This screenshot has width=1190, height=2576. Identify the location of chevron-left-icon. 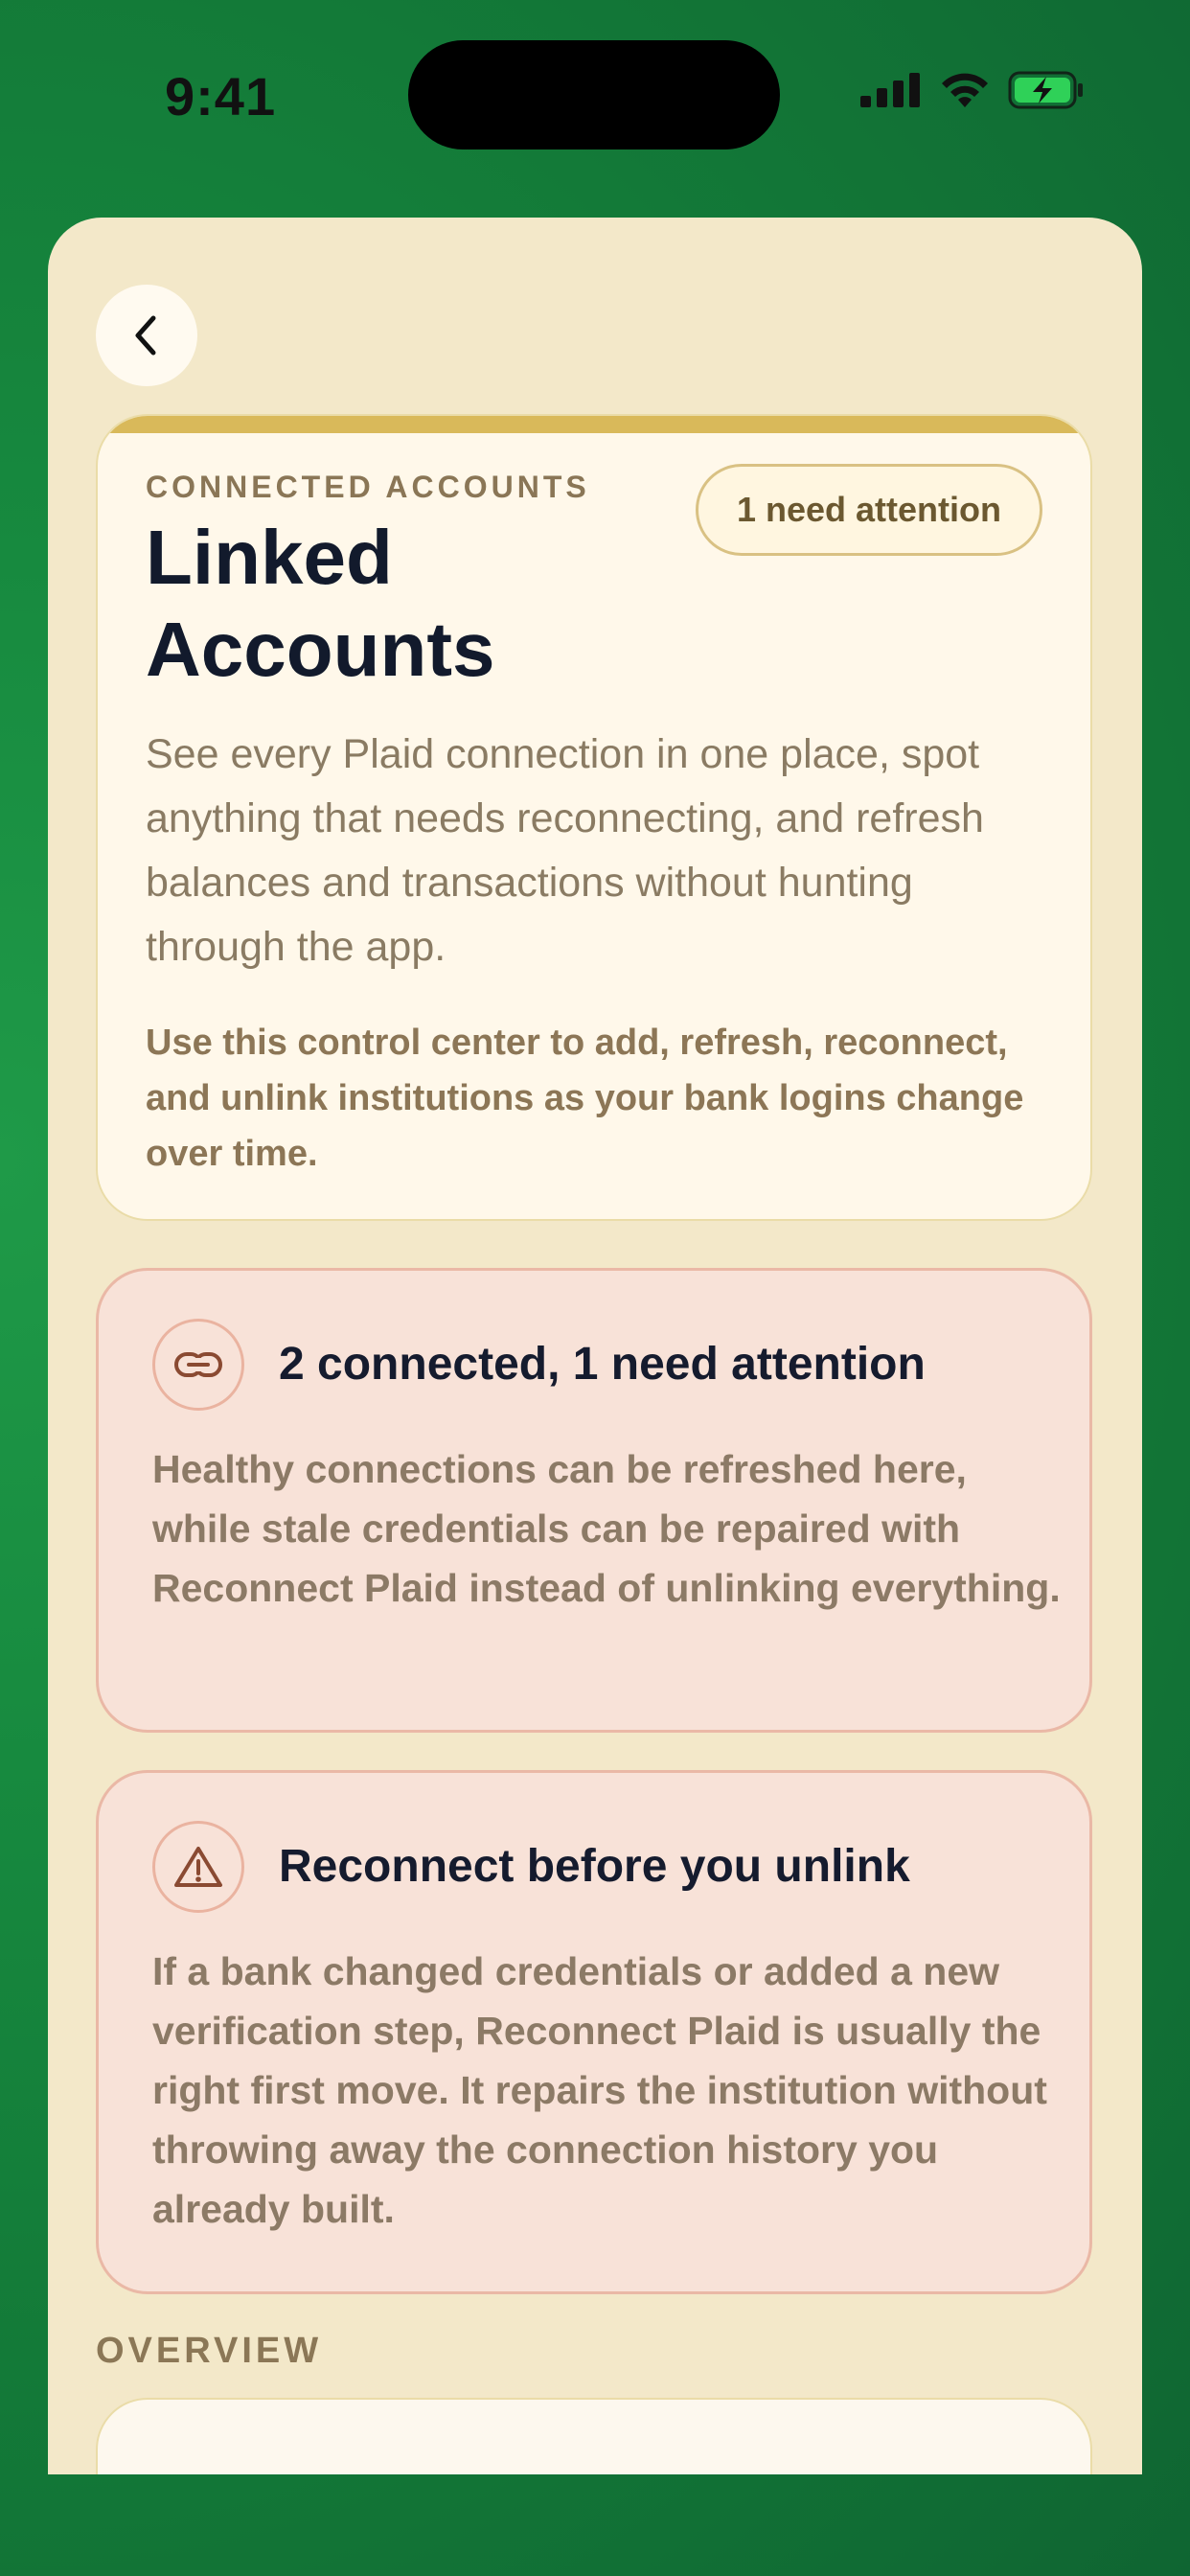
(146, 335).